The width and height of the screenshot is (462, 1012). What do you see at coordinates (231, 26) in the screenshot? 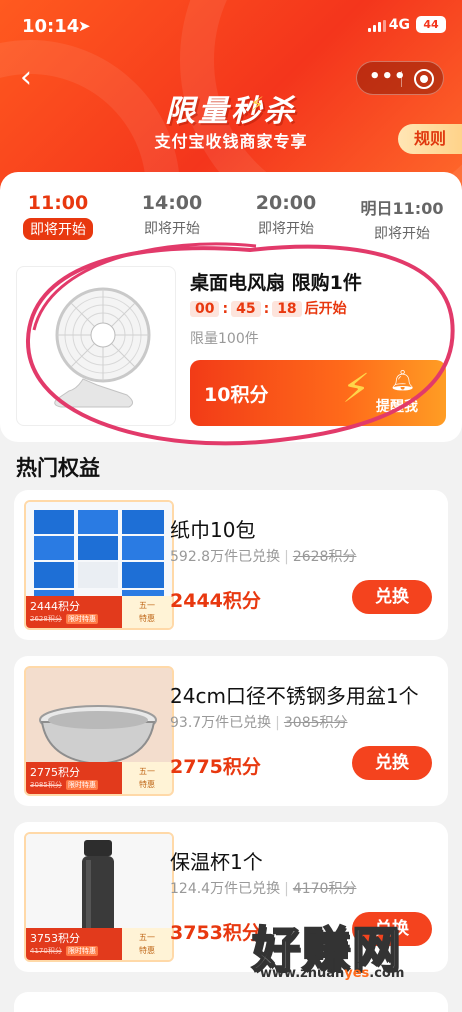
I see `status-bar: 10:14 ➤ 4G 44` at bounding box center [231, 26].